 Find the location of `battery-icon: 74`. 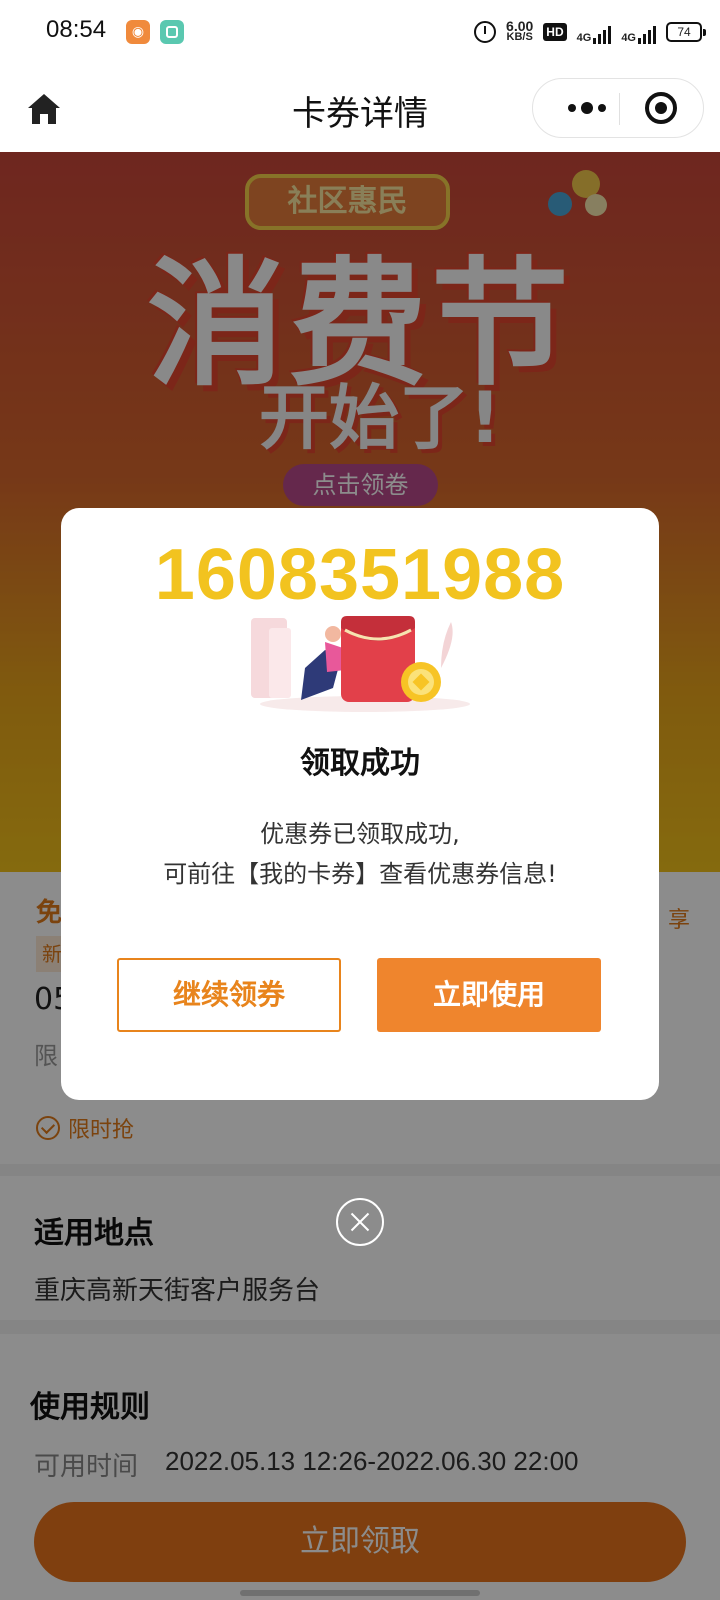

battery-icon: 74 is located at coordinates (686, 32).